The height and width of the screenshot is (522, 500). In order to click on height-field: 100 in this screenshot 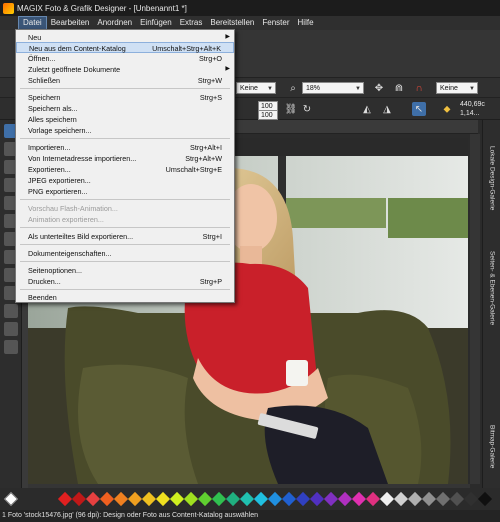, I will do `click(268, 115)`.